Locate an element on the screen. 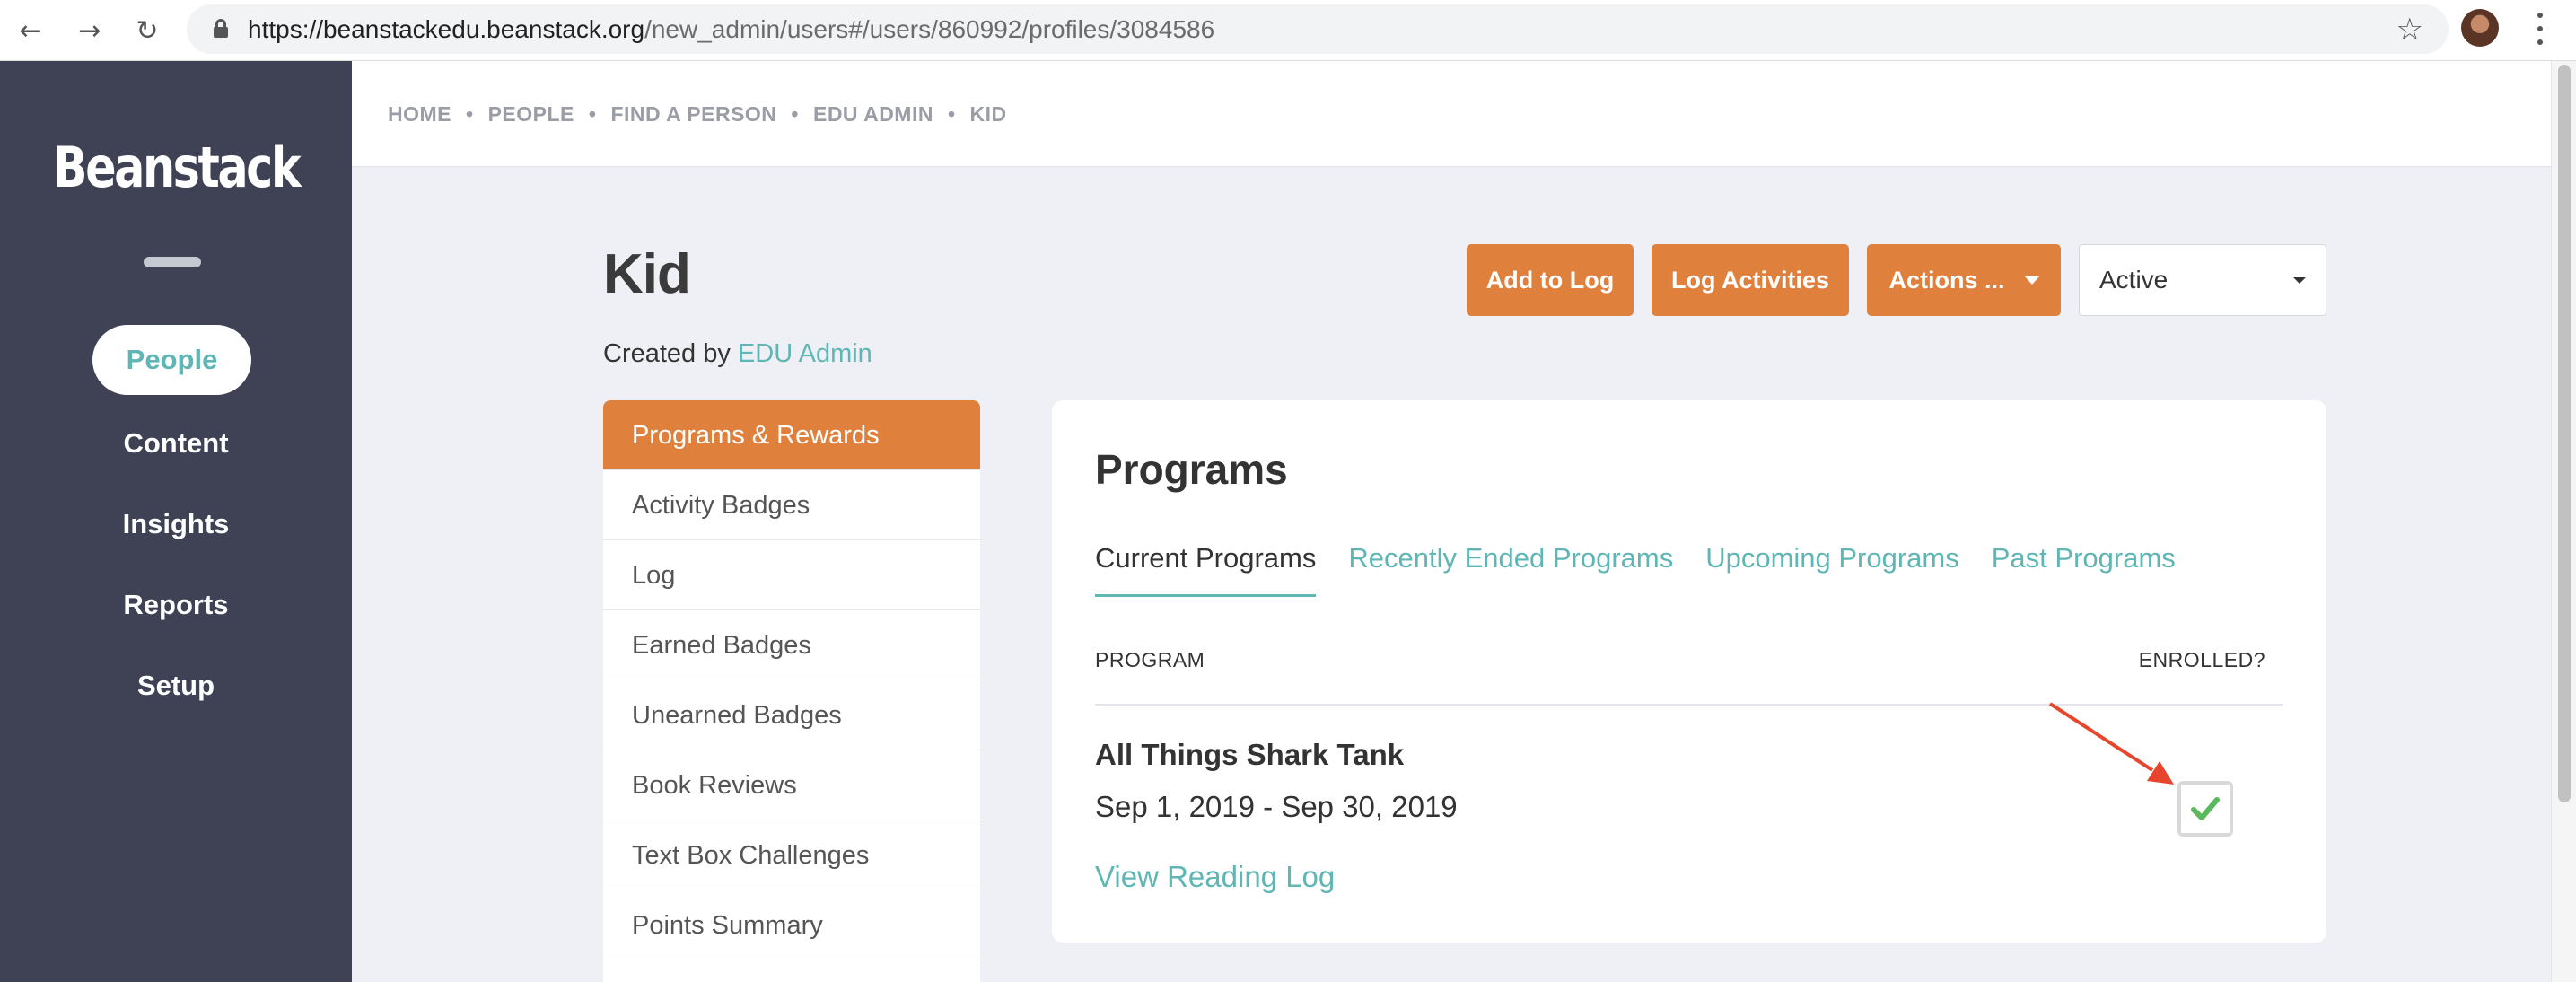  view-reading-log-link: View Reading Log is located at coordinates (1215, 877).